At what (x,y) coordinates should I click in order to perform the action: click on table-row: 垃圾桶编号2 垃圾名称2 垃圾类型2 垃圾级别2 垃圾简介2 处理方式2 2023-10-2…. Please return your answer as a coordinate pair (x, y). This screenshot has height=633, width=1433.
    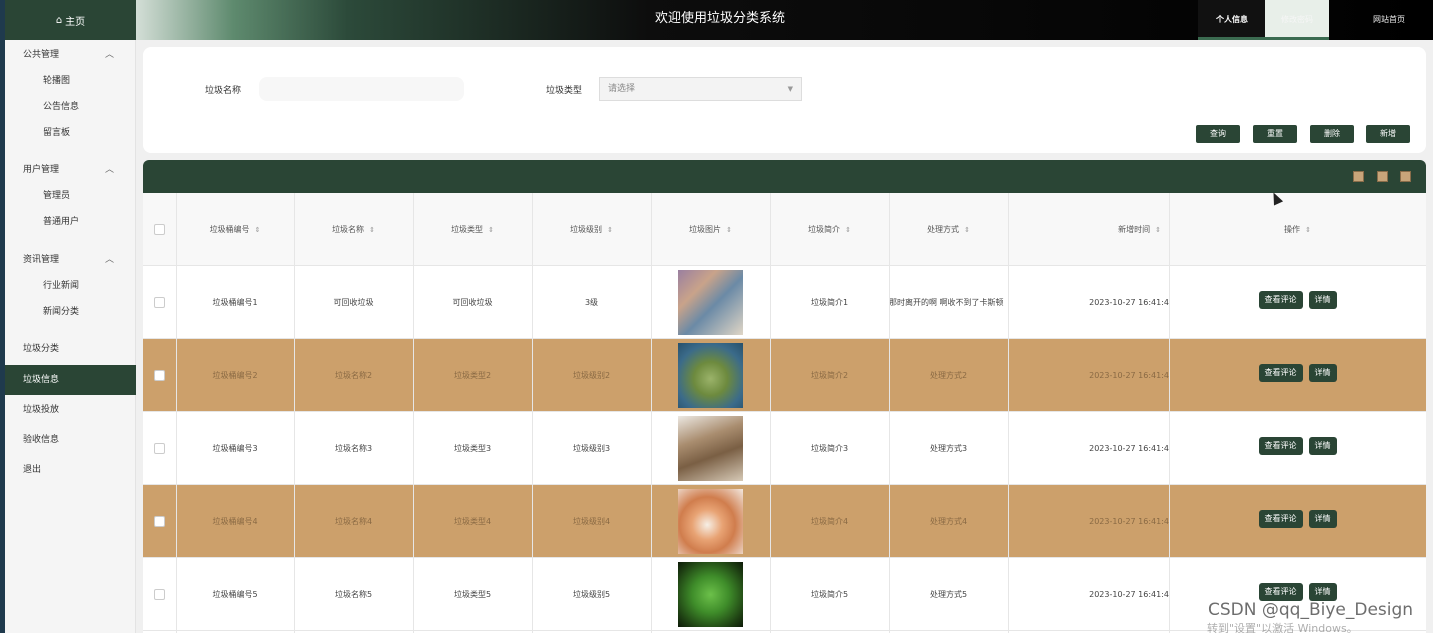
    Looking at the image, I should click on (784, 375).